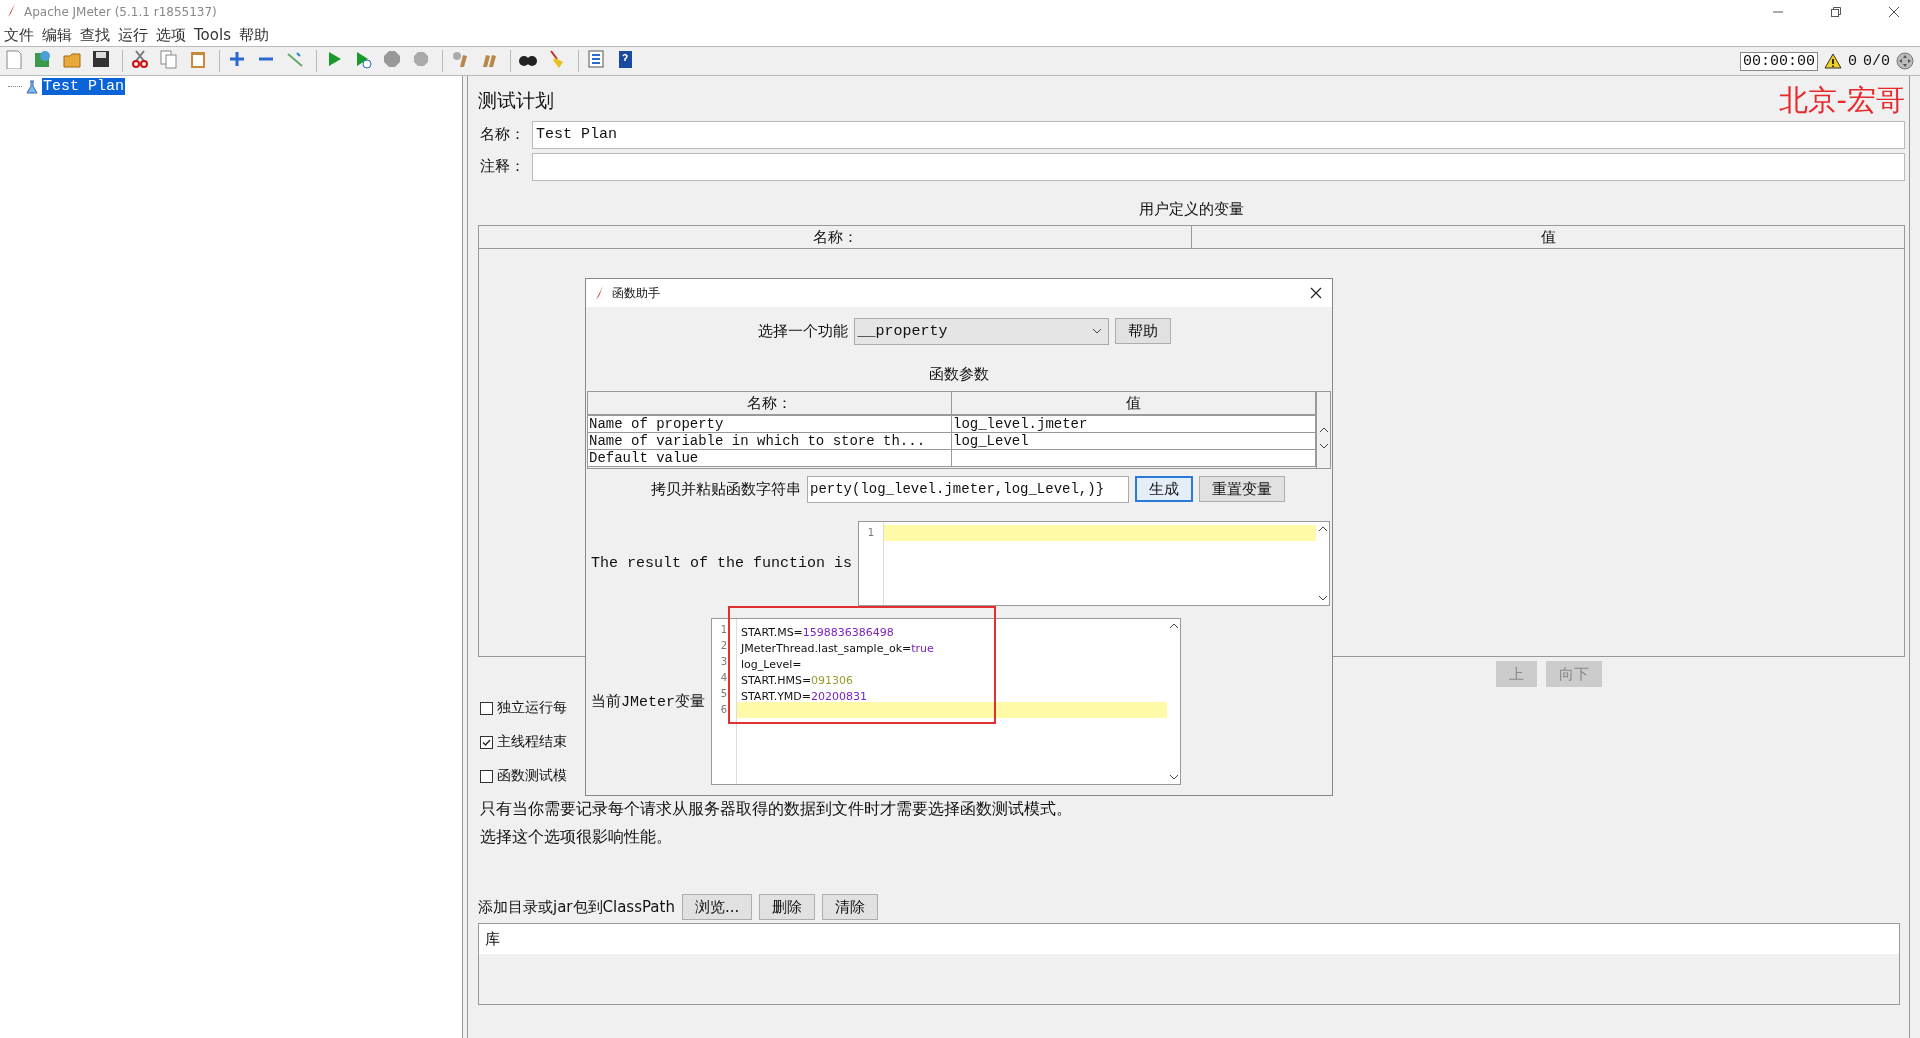 This screenshot has width=1920, height=1038. What do you see at coordinates (1218, 134) in the screenshot?
I see `name-field: Test Plan` at bounding box center [1218, 134].